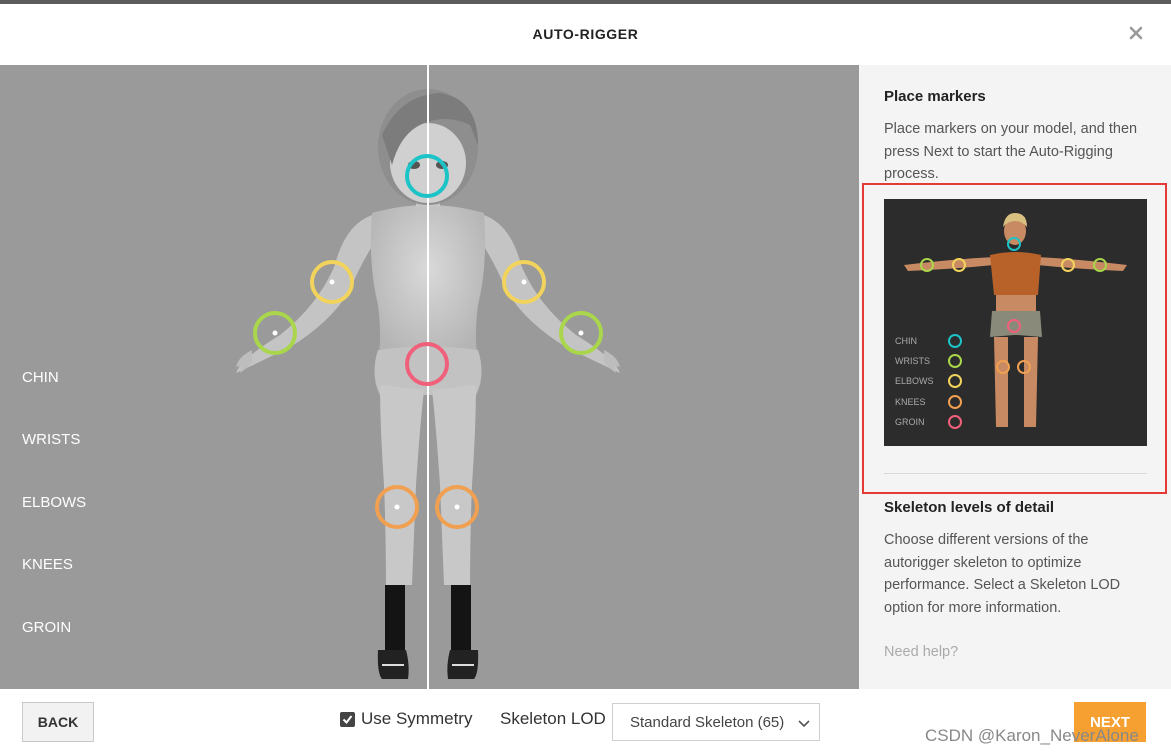 This screenshot has height=755, width=1171. What do you see at coordinates (461, 617) in the screenshot?
I see `right-sock` at bounding box center [461, 617].